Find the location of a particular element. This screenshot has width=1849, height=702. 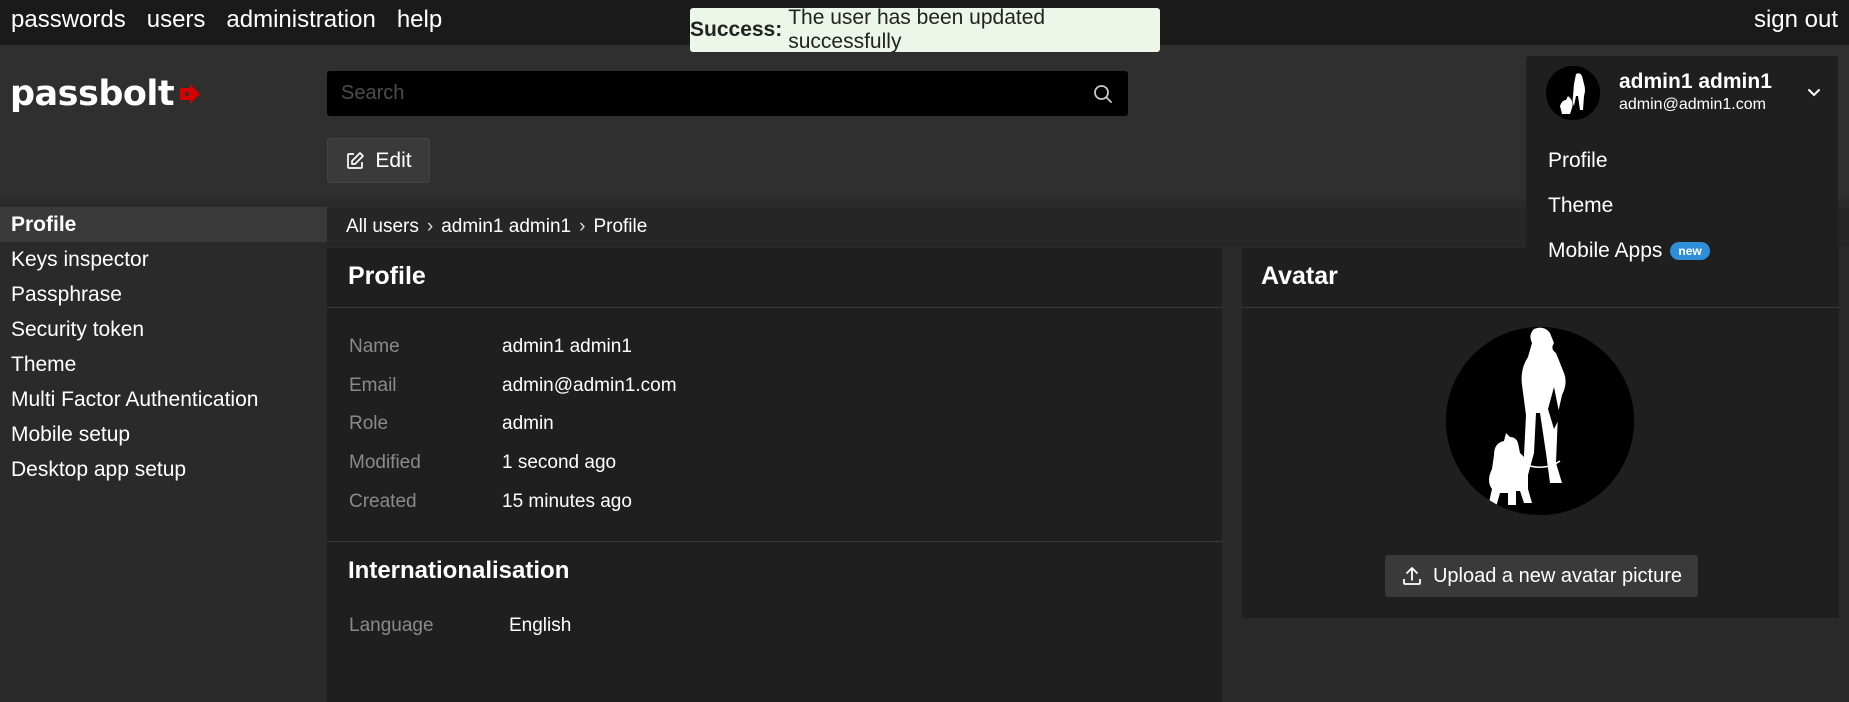

field-label: Created is located at coordinates (383, 501).